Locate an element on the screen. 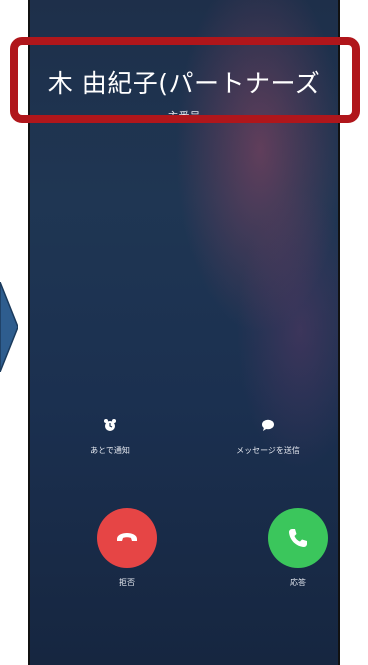 The height and width of the screenshot is (665, 368). phone-hangup-icon is located at coordinates (127, 537).